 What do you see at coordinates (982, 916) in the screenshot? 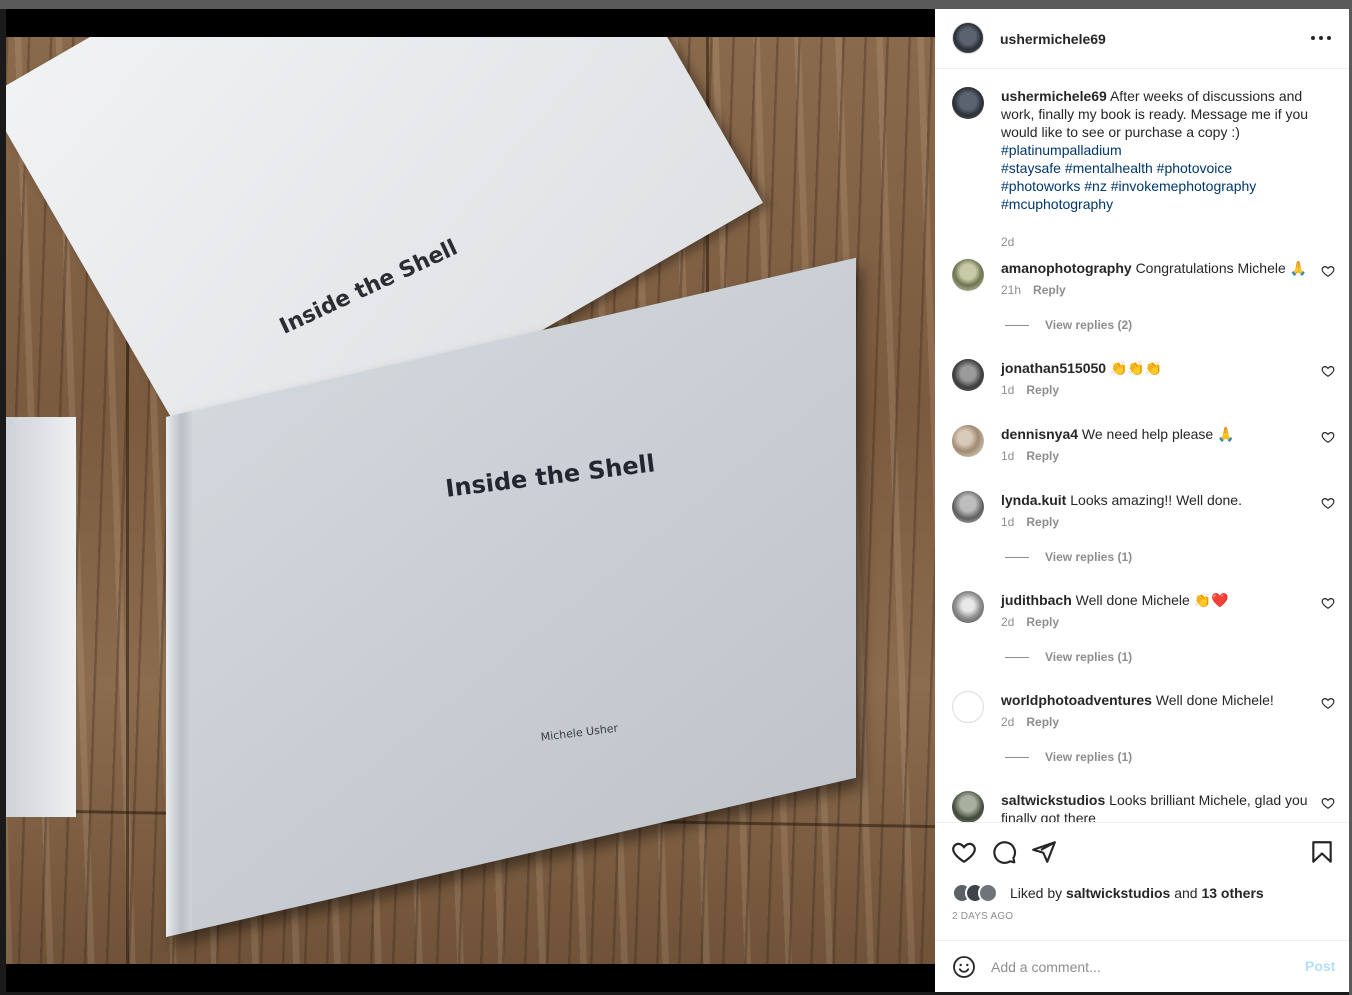
I see `post-timestamp: 2 DAYS AGO` at bounding box center [982, 916].